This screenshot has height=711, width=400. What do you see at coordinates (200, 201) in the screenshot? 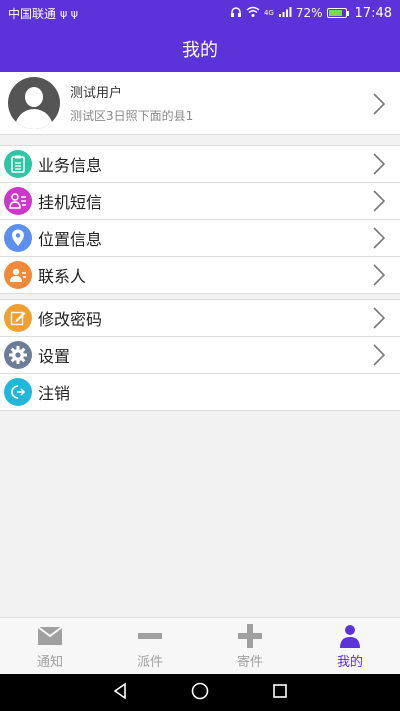
I see `menu-item-hangup-sms: 挂机短信` at bounding box center [200, 201].